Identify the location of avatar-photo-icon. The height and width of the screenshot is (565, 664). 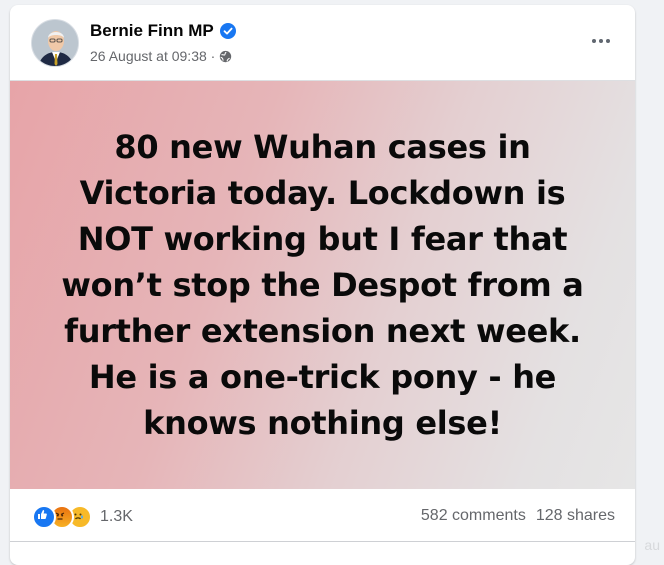
(55, 43).